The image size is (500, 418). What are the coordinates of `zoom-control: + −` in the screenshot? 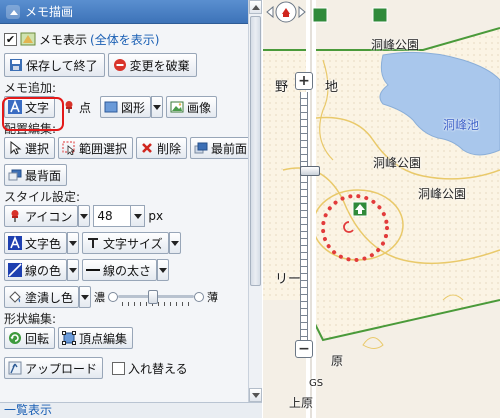 It's located at (307, 217).